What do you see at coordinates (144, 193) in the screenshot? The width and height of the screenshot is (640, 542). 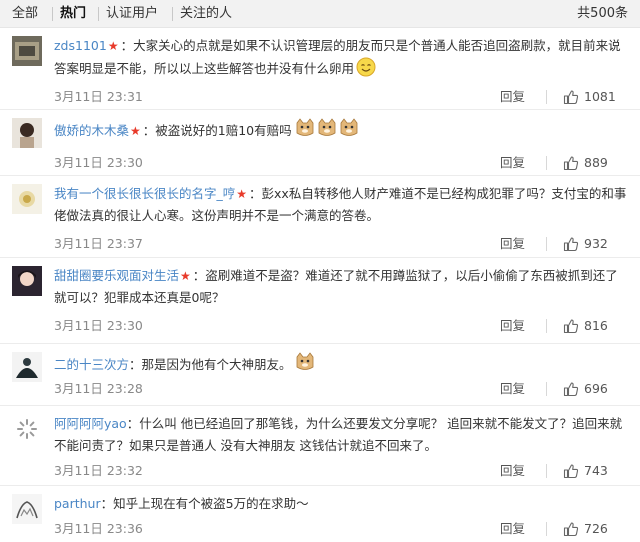 I see `comment-username: 我有一个很长很长很长的名字_哼` at bounding box center [144, 193].